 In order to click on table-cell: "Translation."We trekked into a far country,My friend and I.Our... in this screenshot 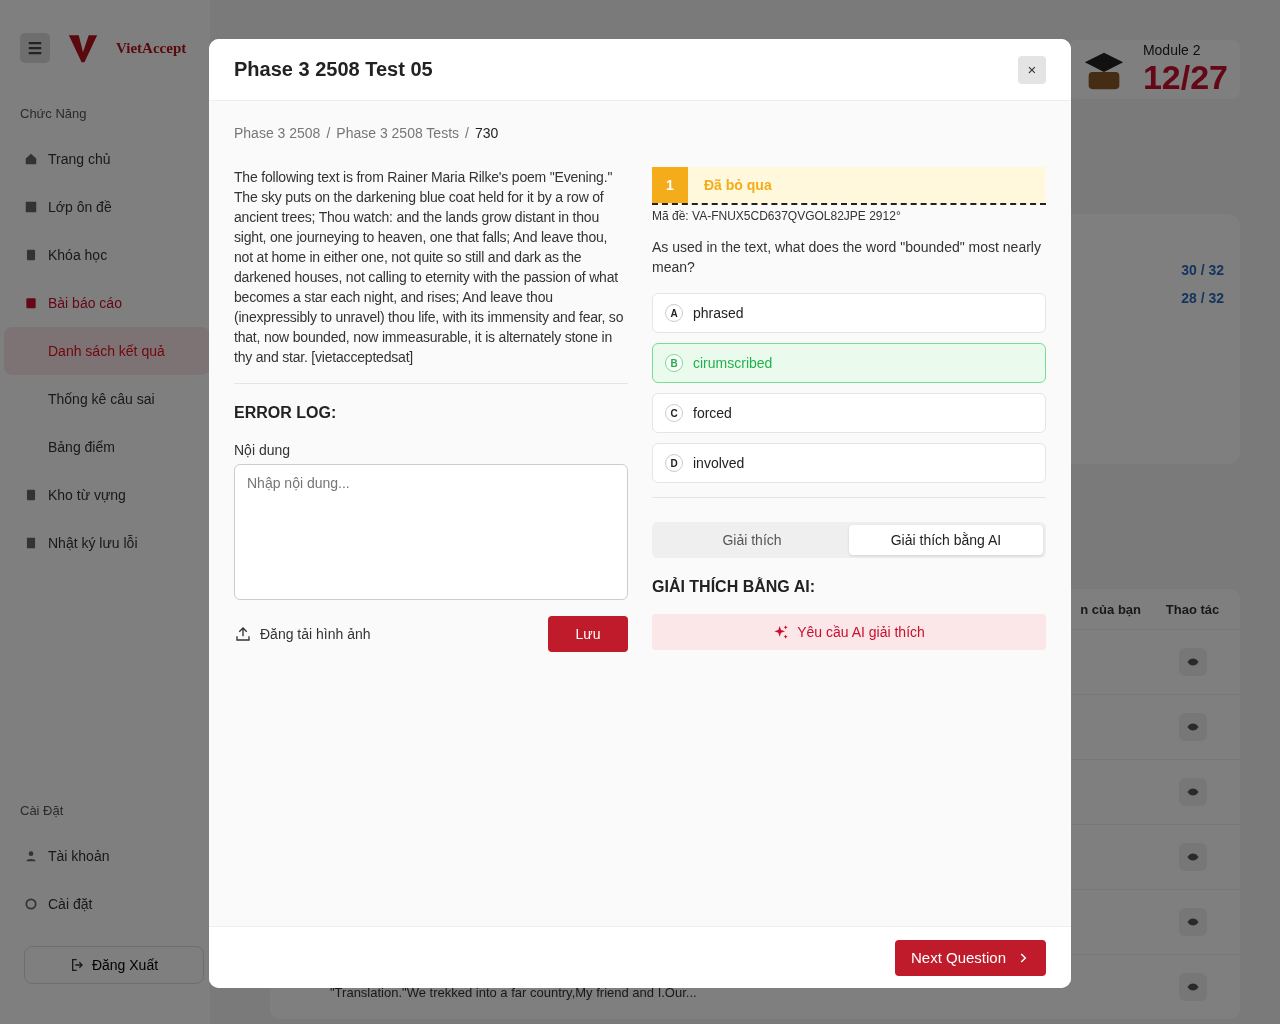, I will do `click(513, 992)`.